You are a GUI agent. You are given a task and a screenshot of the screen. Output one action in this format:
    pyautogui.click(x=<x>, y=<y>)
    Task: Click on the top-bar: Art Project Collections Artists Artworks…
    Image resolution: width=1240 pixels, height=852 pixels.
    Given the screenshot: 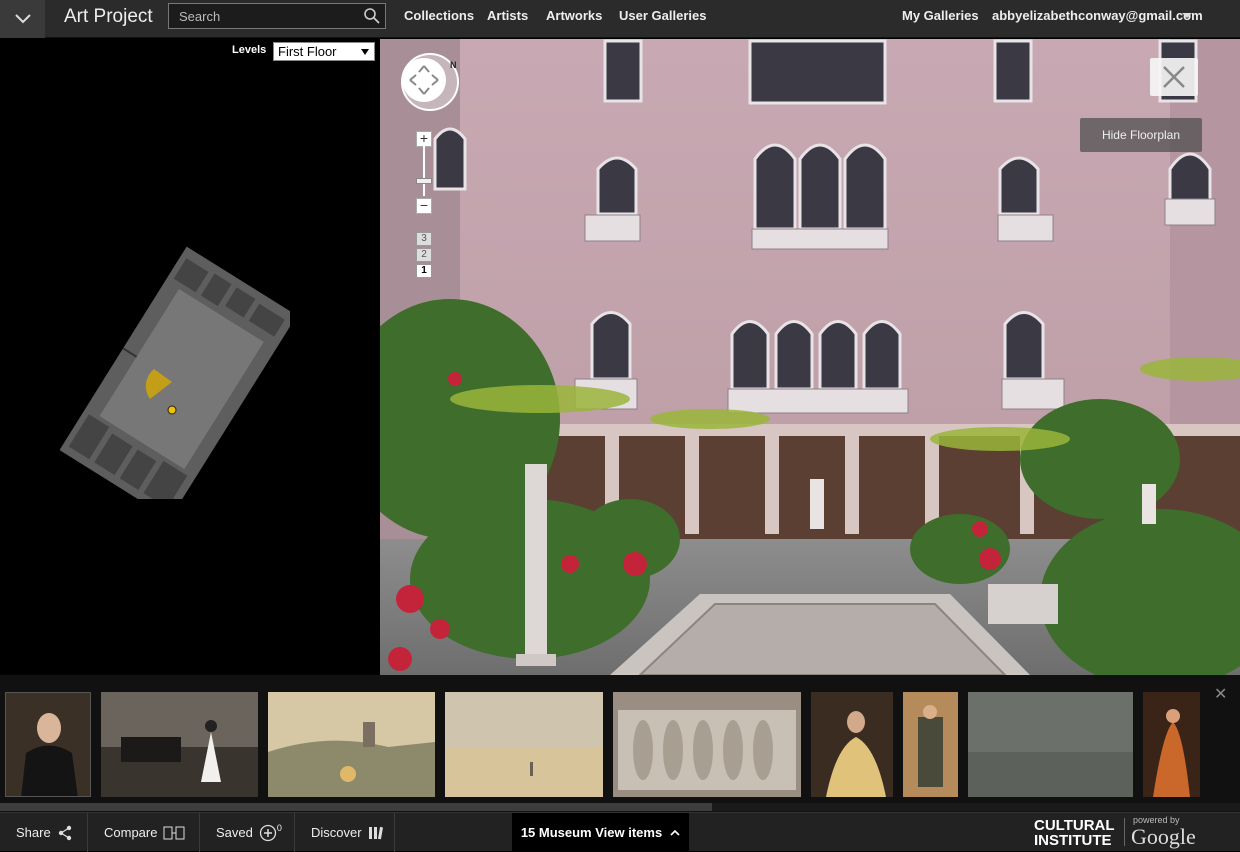 What is the action you would take?
    pyautogui.click(x=620, y=19)
    